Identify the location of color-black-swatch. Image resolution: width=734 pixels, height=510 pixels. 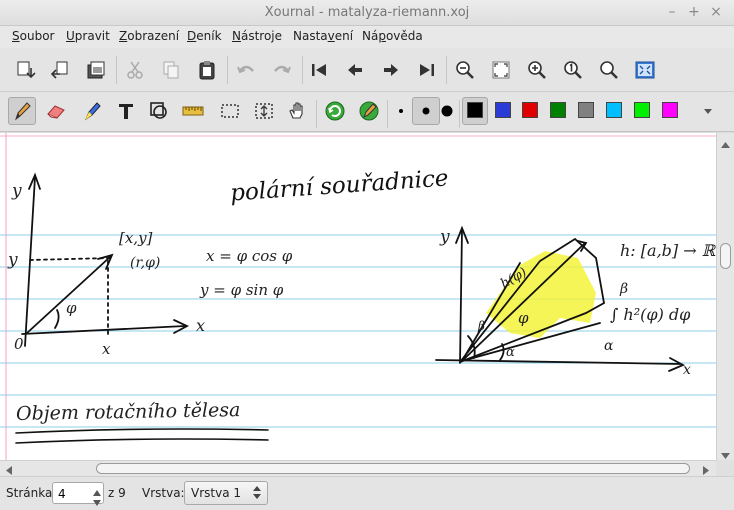
(475, 110).